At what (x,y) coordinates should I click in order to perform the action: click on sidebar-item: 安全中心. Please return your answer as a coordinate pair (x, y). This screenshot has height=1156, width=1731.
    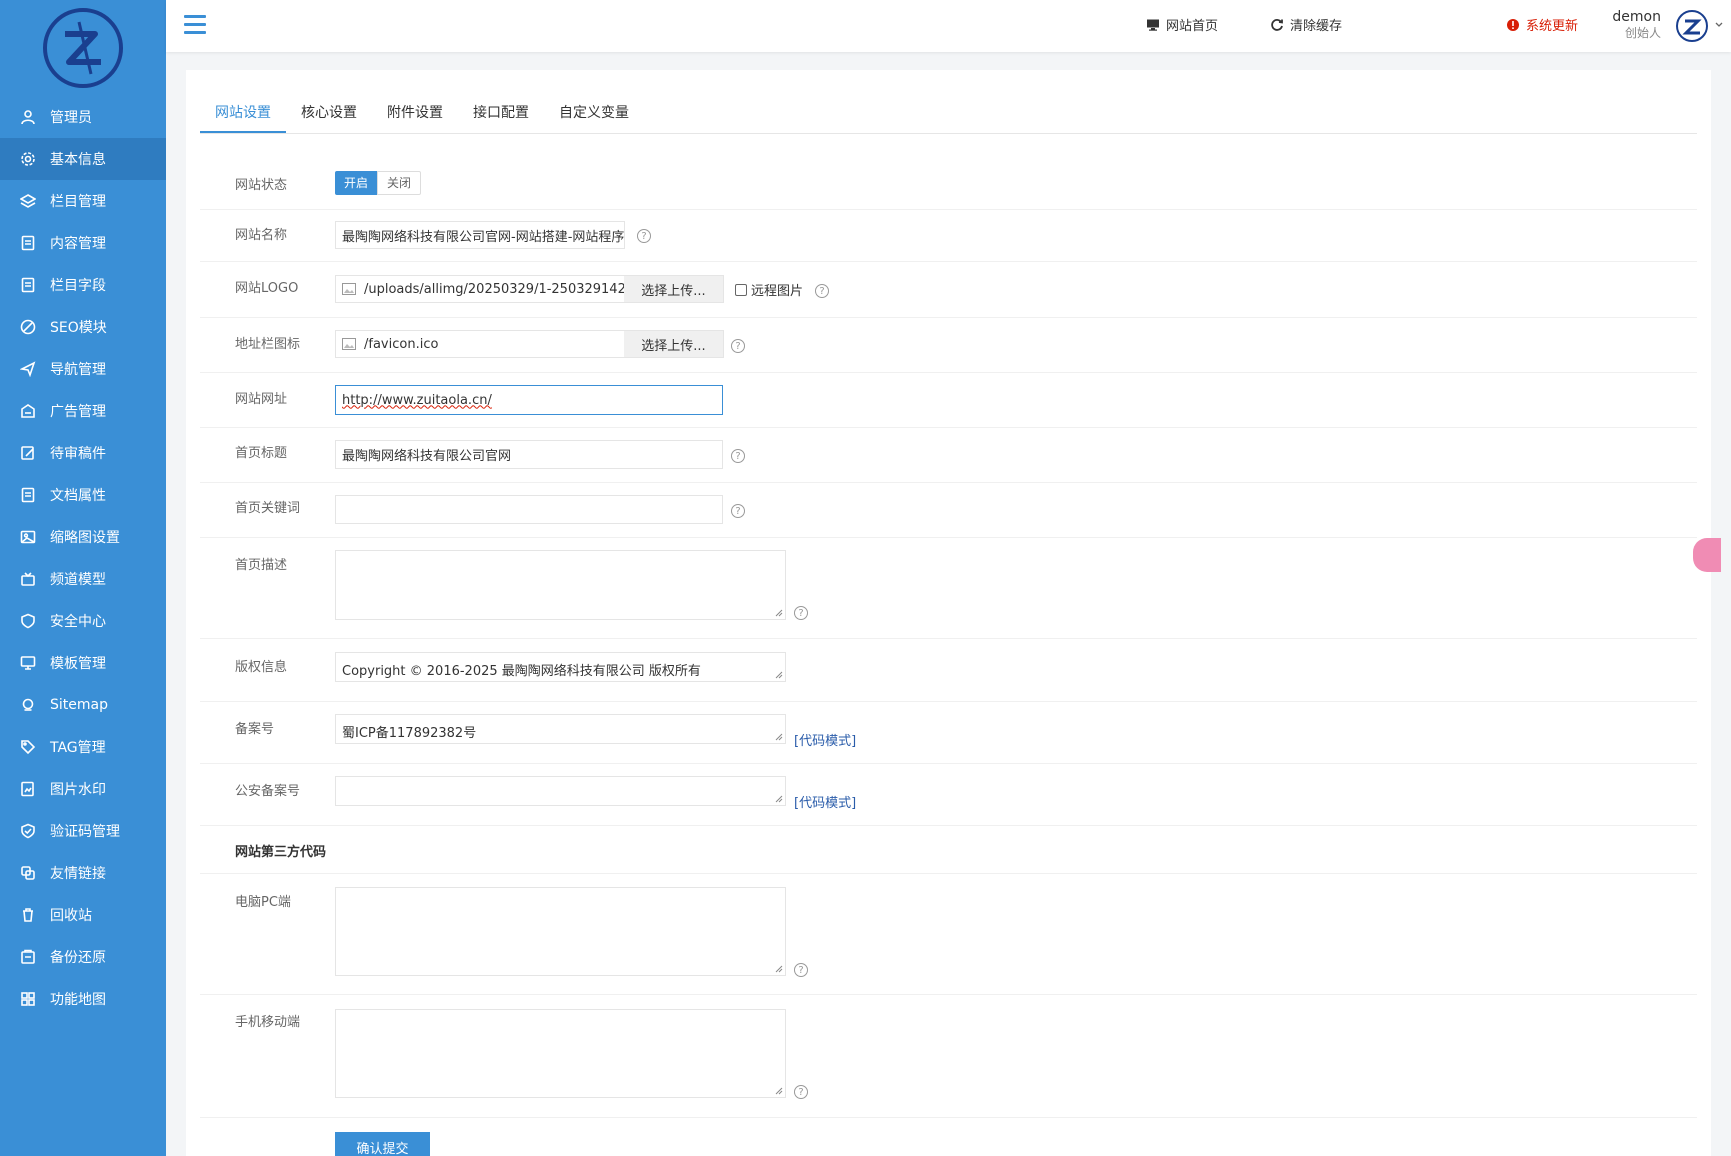
    Looking at the image, I should click on (83, 621).